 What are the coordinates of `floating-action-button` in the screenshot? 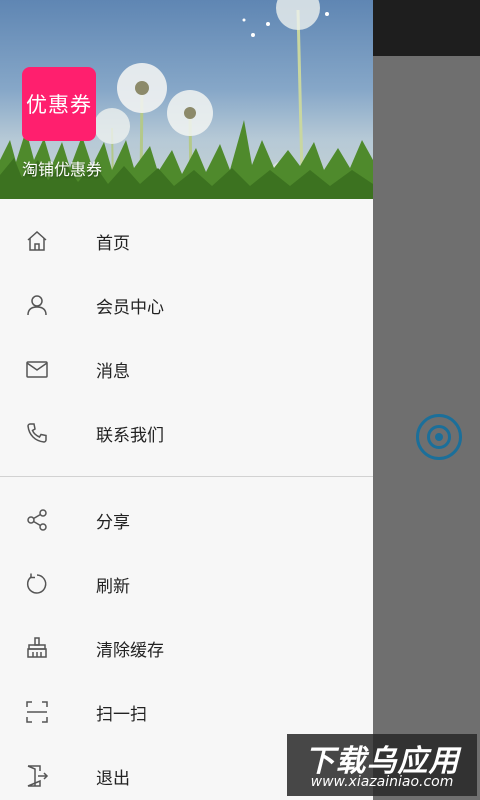 It's located at (439, 437).